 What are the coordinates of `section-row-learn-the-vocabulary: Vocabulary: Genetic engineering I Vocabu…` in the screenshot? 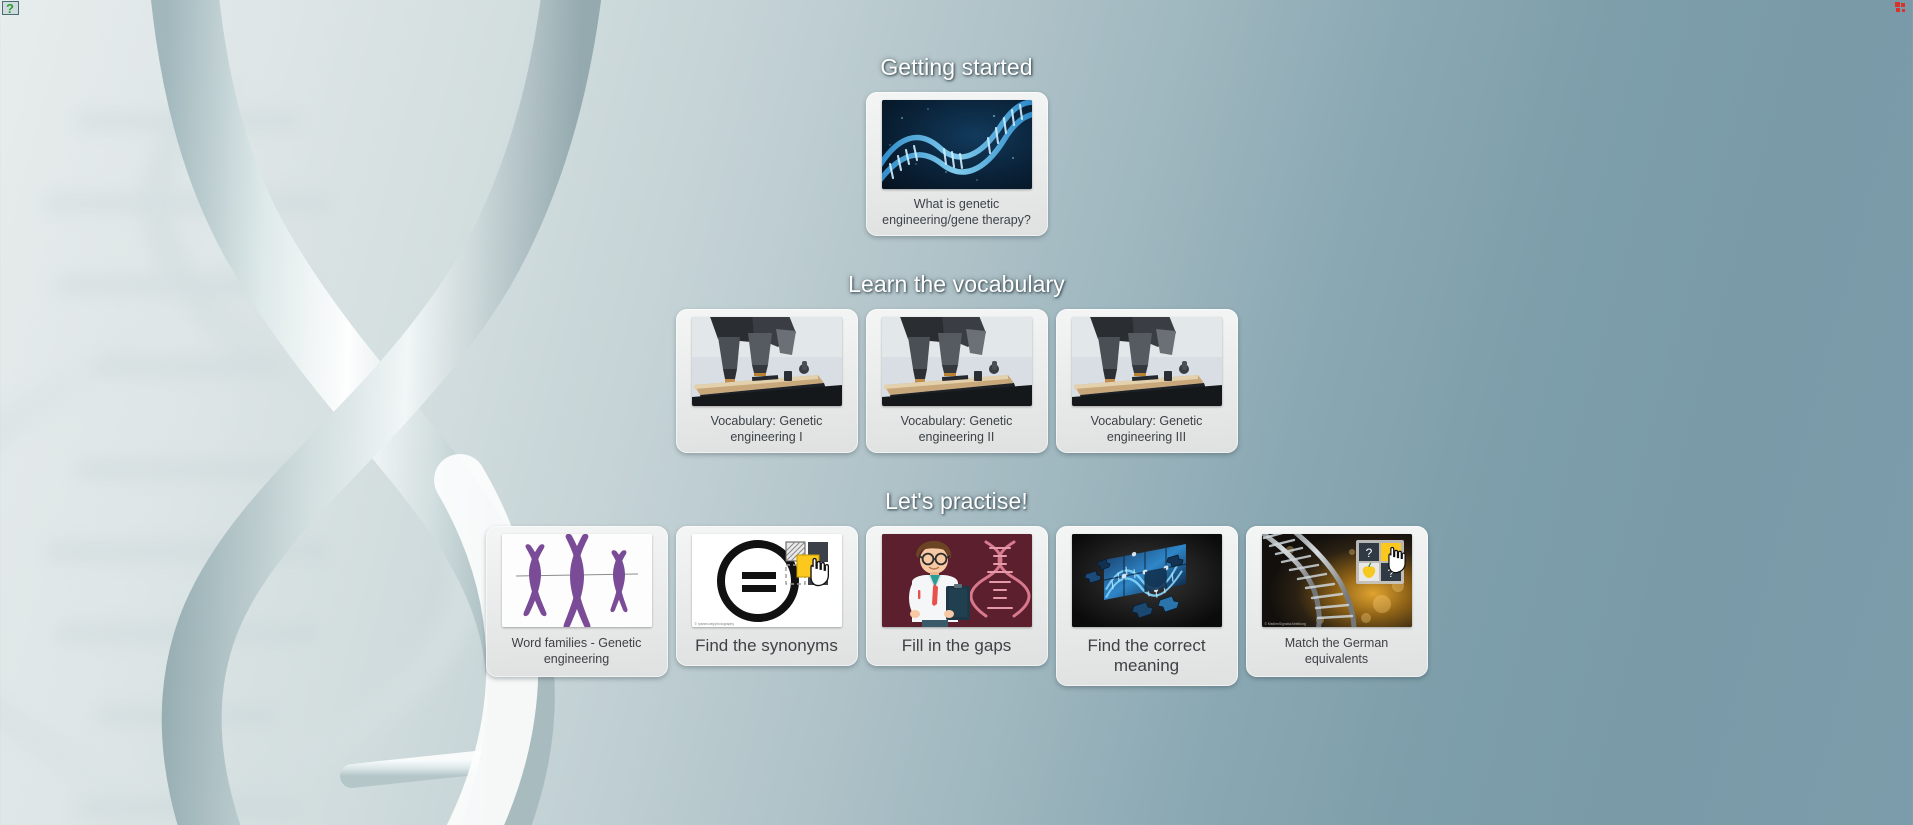 It's located at (956, 381).